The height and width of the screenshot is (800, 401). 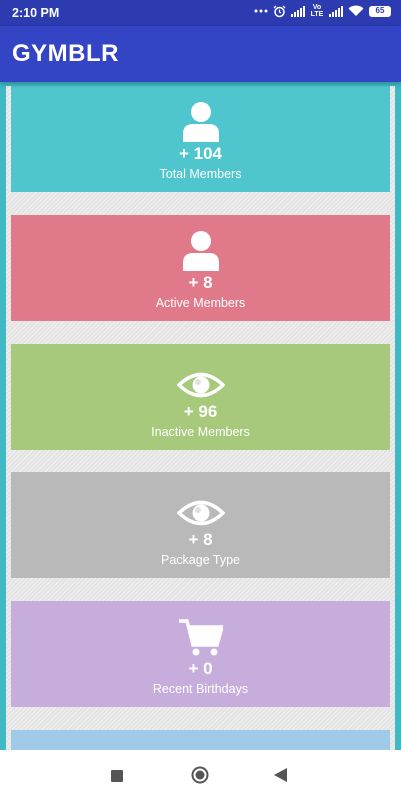 What do you see at coordinates (65, 53) in the screenshot?
I see `app-title: GYMBLR` at bounding box center [65, 53].